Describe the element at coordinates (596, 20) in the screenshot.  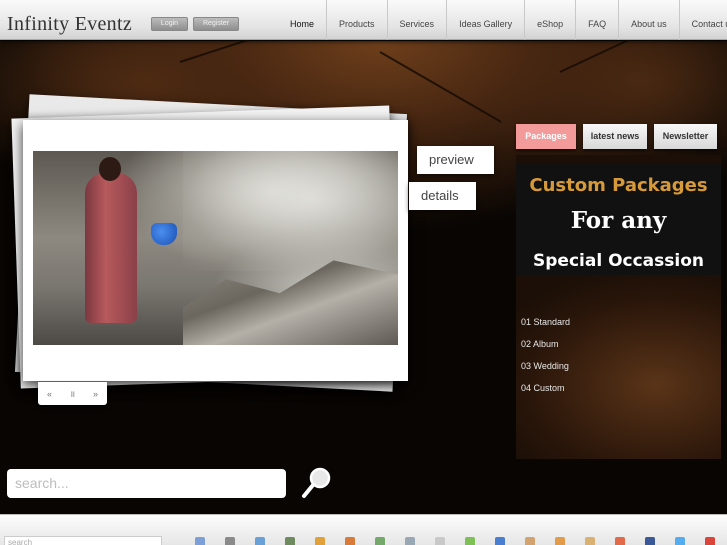
I see `nav-faq: FAQ` at that location.